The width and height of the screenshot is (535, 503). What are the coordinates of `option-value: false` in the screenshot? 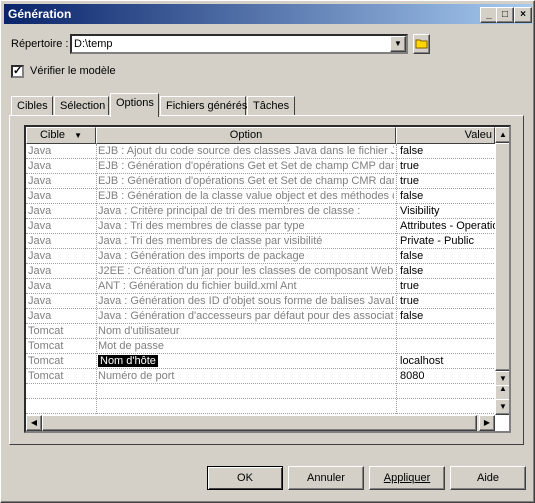 It's located at (412, 196).